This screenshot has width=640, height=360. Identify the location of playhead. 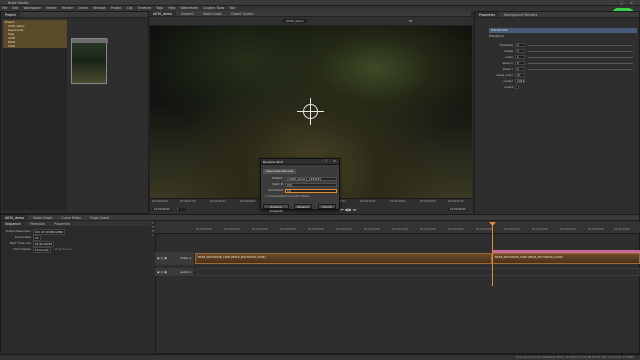
(492, 254).